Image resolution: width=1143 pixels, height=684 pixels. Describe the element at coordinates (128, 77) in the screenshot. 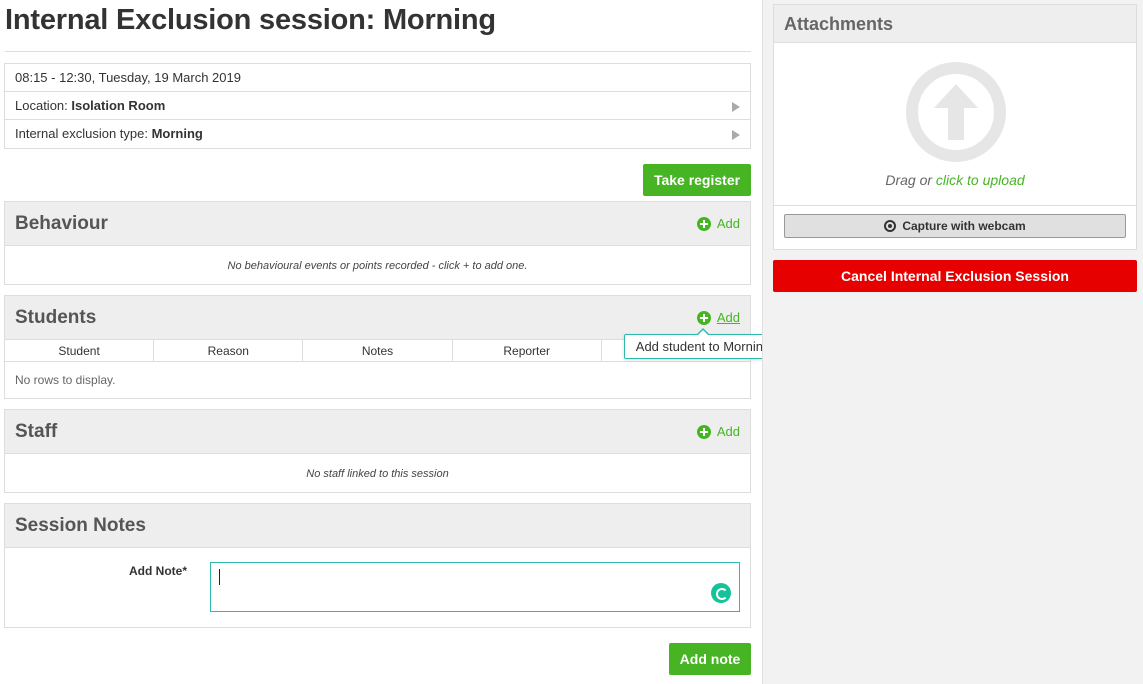

I see `datetime-text: 08:15 - 12:30, Tuesday, 19 March 2019` at that location.